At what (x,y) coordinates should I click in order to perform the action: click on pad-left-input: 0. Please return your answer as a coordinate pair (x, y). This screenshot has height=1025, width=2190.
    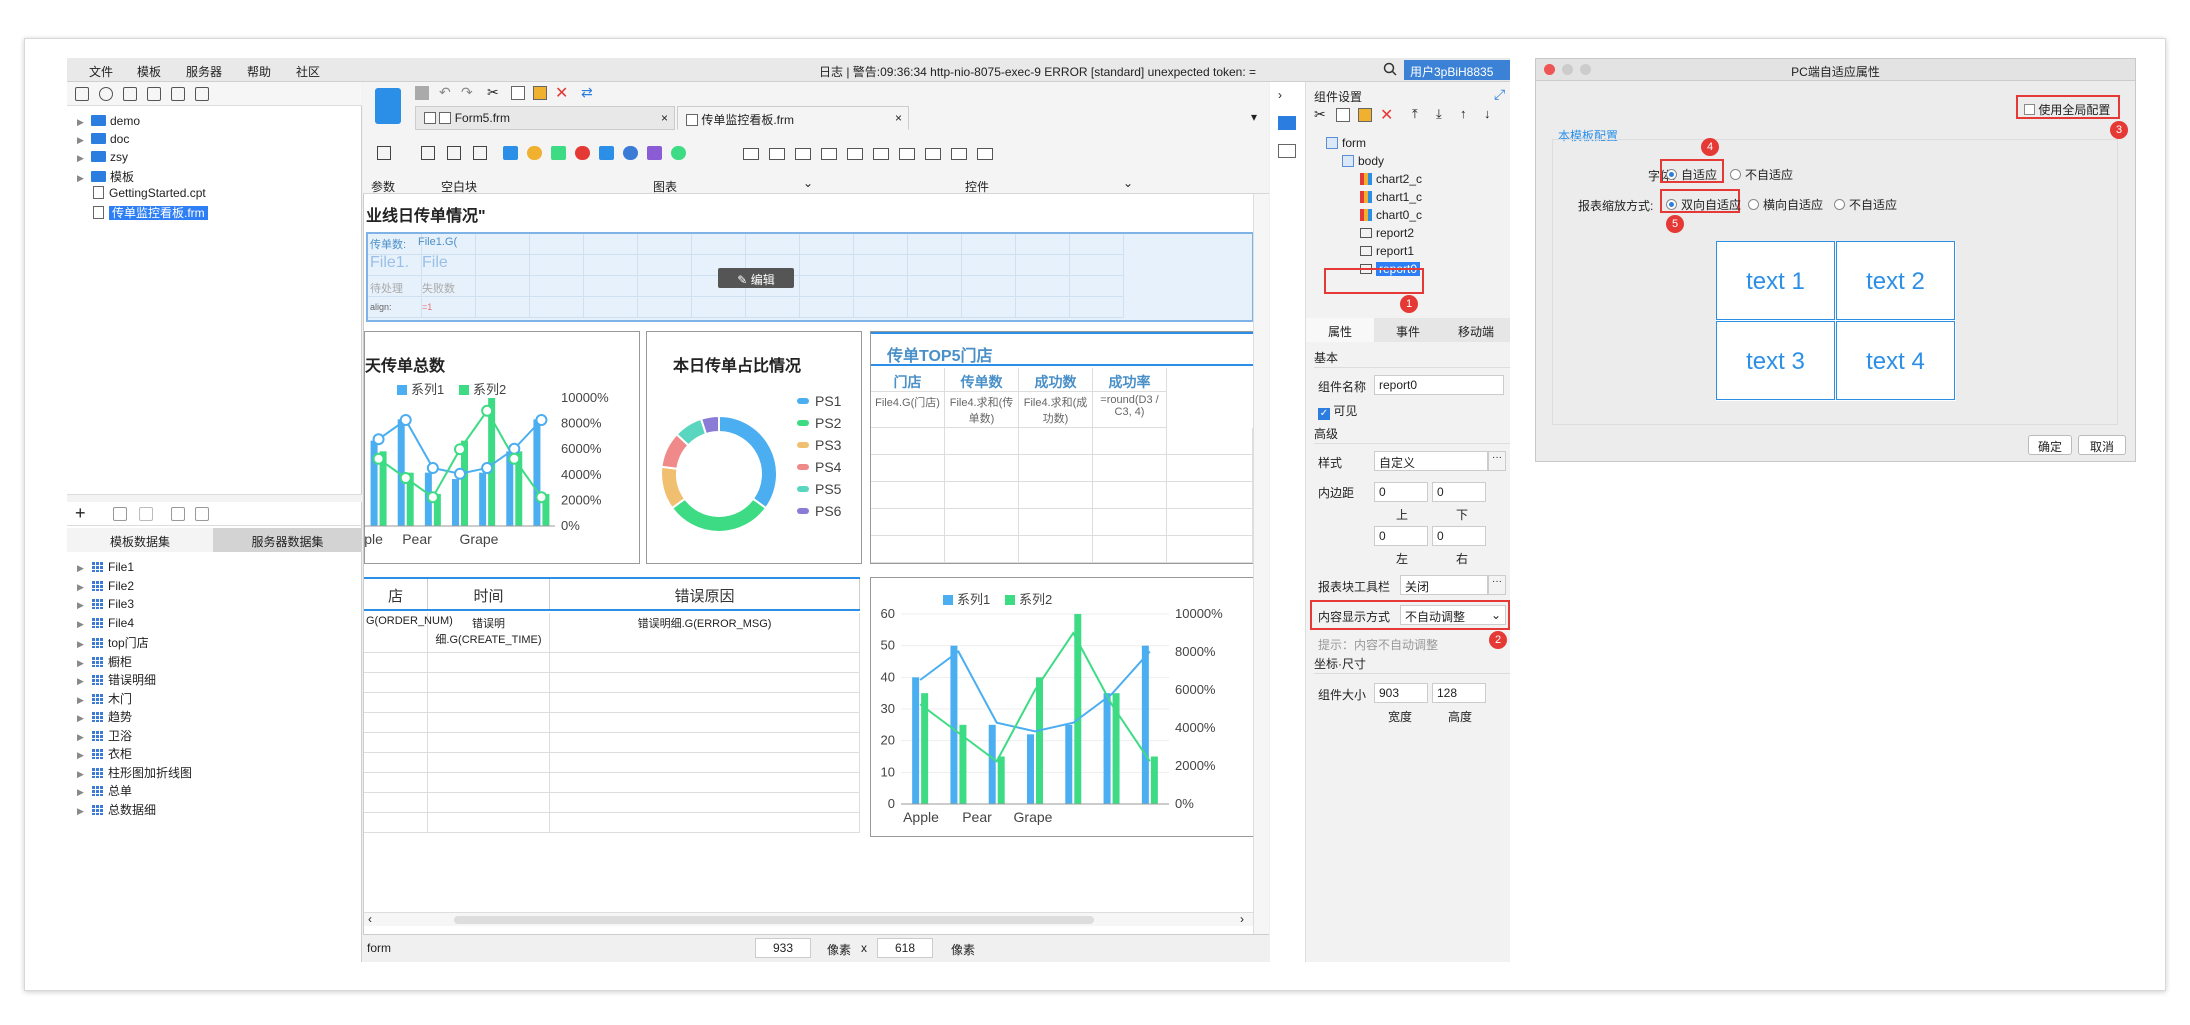
    Looking at the image, I should click on (1401, 536).